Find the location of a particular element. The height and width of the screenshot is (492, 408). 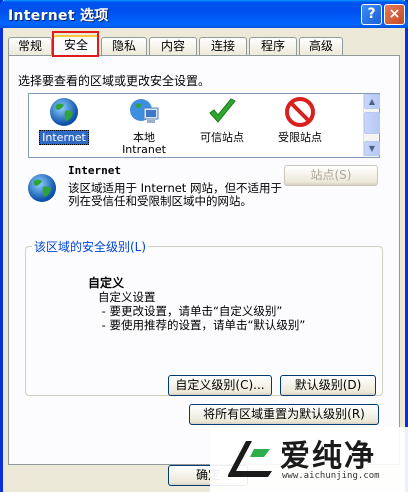

window-title: Internet 选项 is located at coordinates (58, 16).